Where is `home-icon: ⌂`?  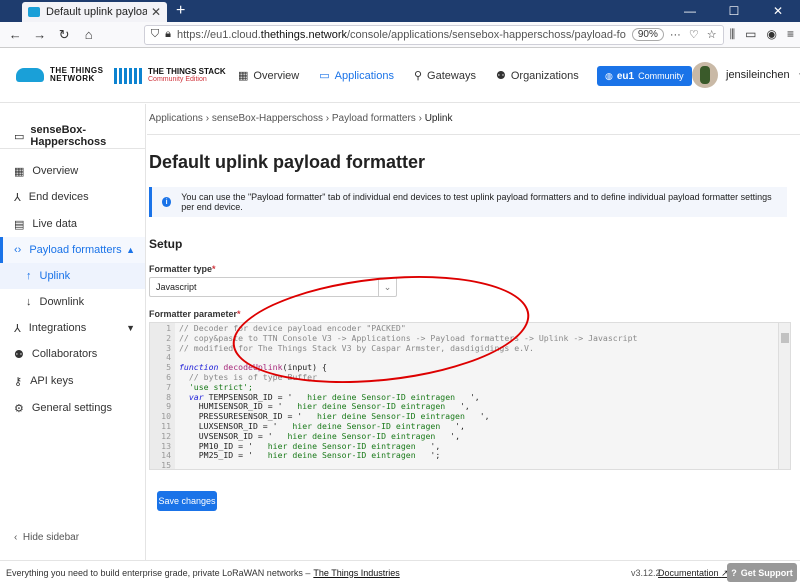 home-icon: ⌂ is located at coordinates (88, 34).